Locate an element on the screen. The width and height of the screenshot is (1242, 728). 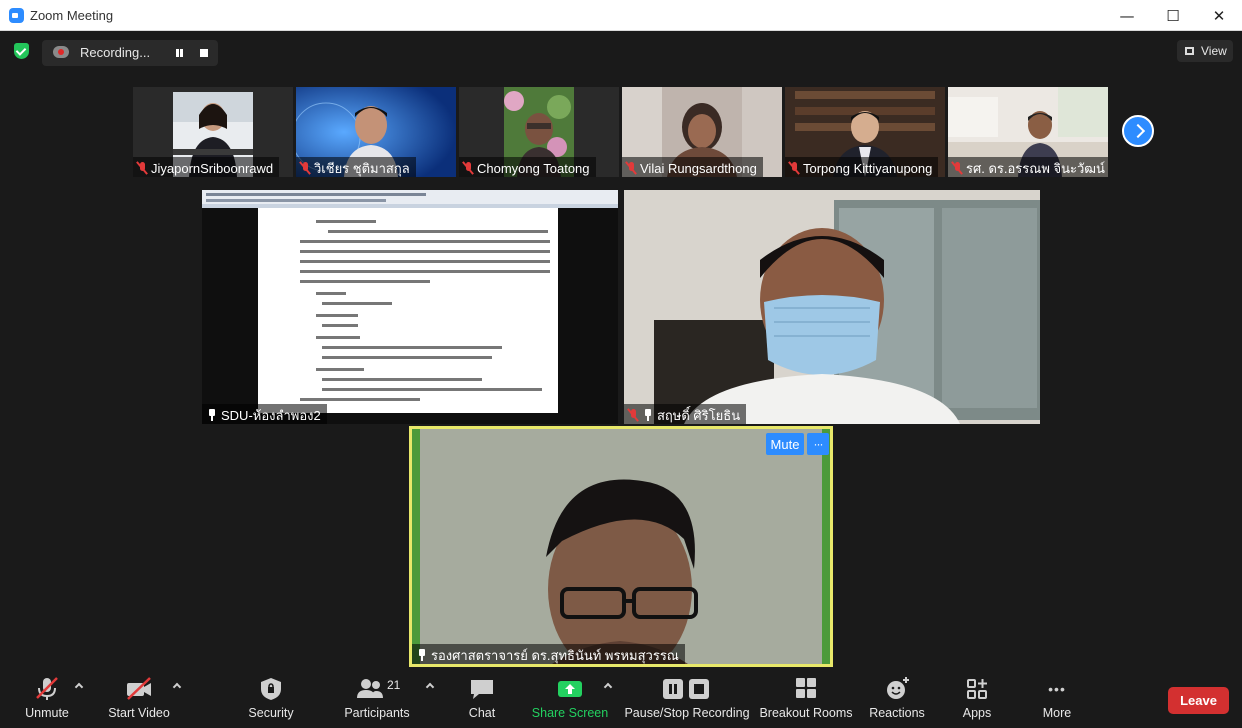
breakout-rooms-button: Breakout Rooms is located at coordinates (806, 701).